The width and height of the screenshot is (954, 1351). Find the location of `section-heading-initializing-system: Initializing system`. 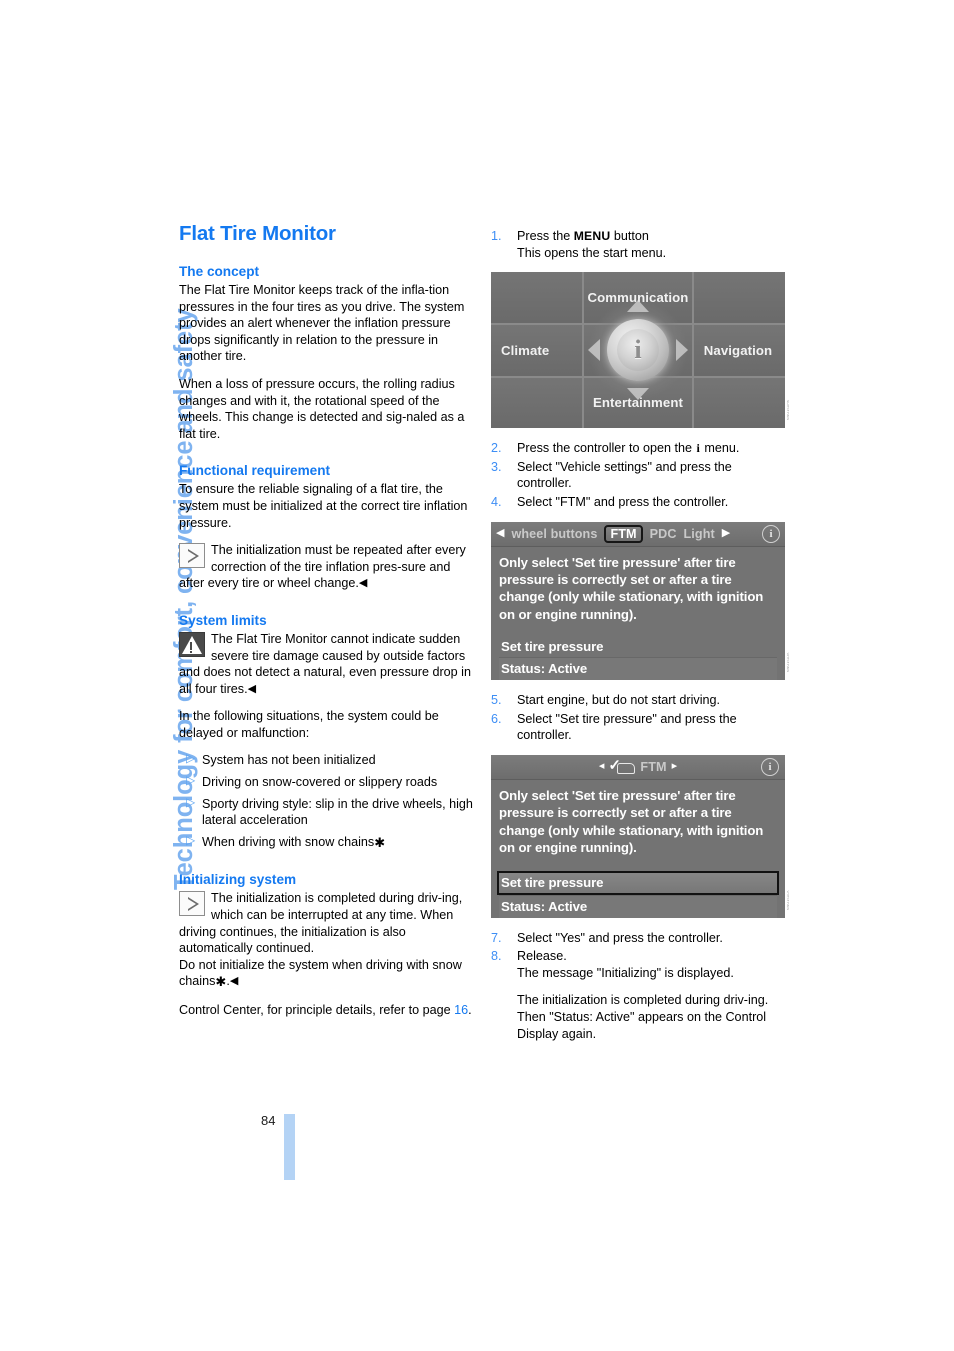

section-heading-initializing-system: Initializing system is located at coordinates (238, 880).